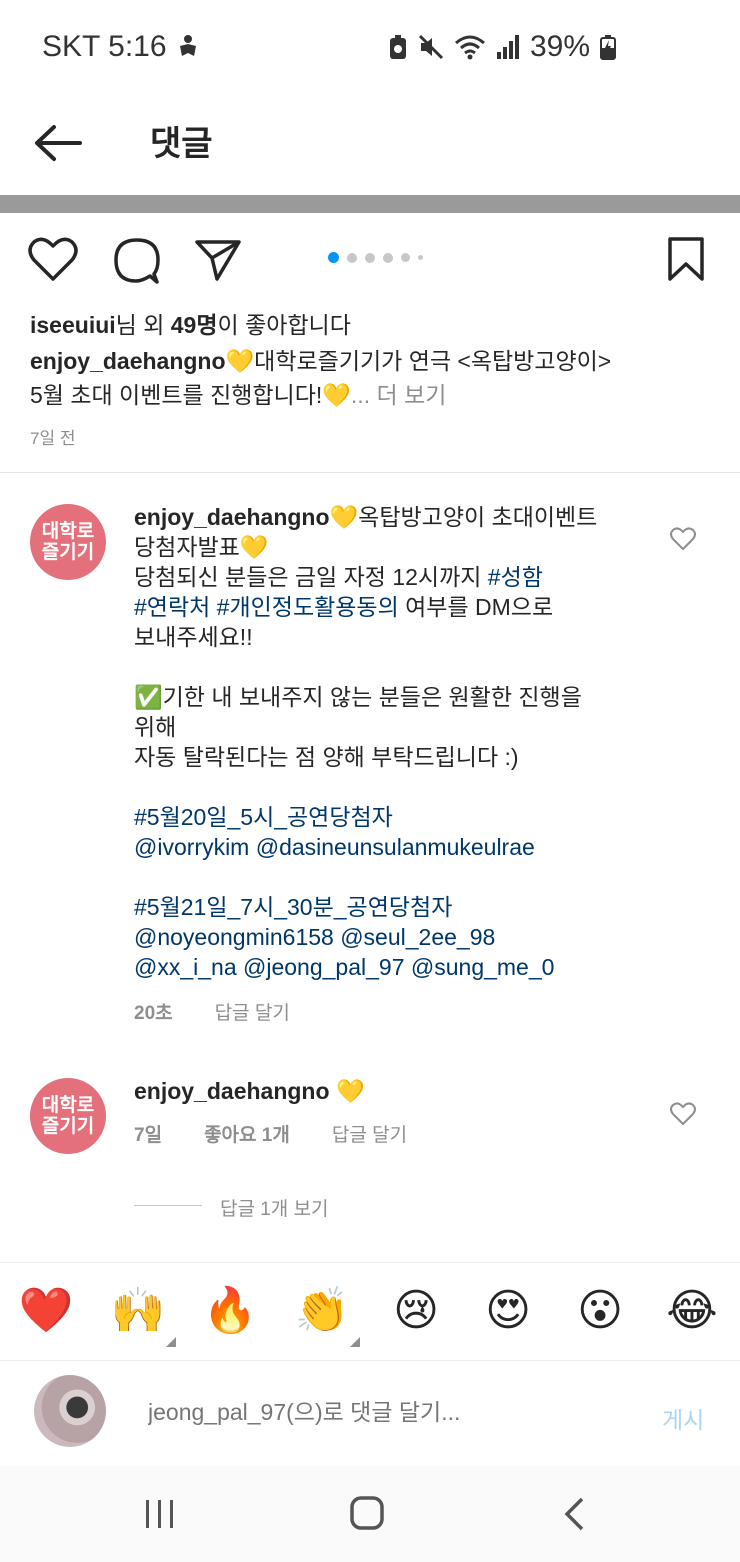  What do you see at coordinates (187, 45) in the screenshot?
I see `accessibility-icon` at bounding box center [187, 45].